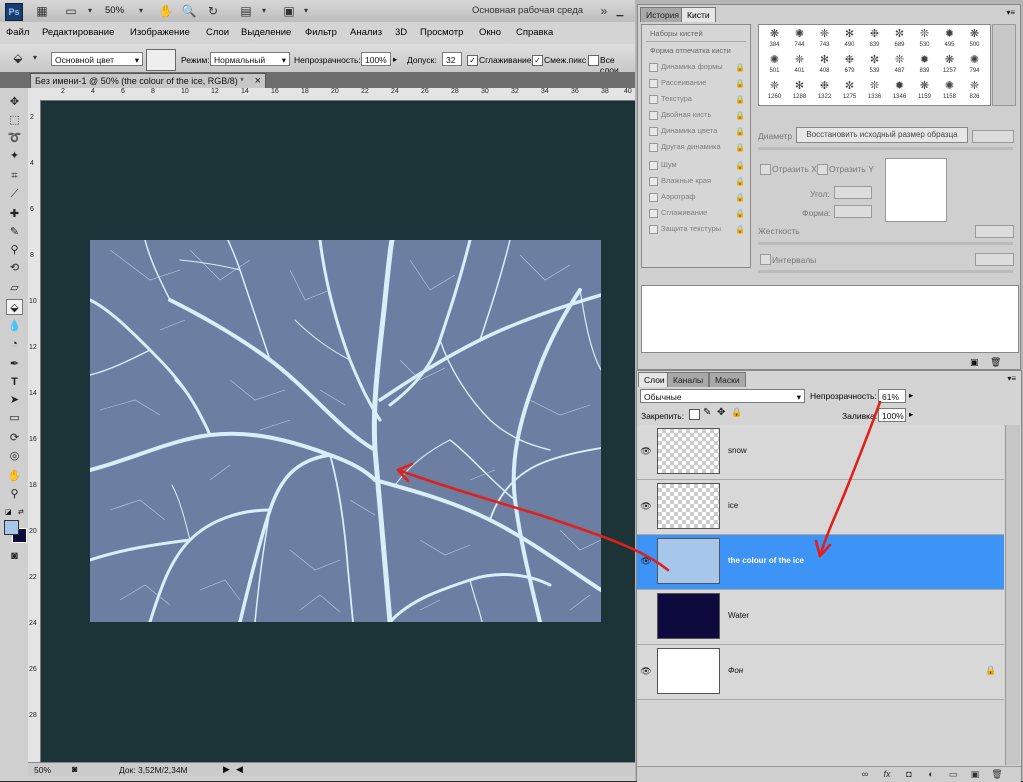 Image resolution: width=1023 pixels, height=782 pixels. I want to click on path-selection-tool-icon: ➤, so click(14, 400).